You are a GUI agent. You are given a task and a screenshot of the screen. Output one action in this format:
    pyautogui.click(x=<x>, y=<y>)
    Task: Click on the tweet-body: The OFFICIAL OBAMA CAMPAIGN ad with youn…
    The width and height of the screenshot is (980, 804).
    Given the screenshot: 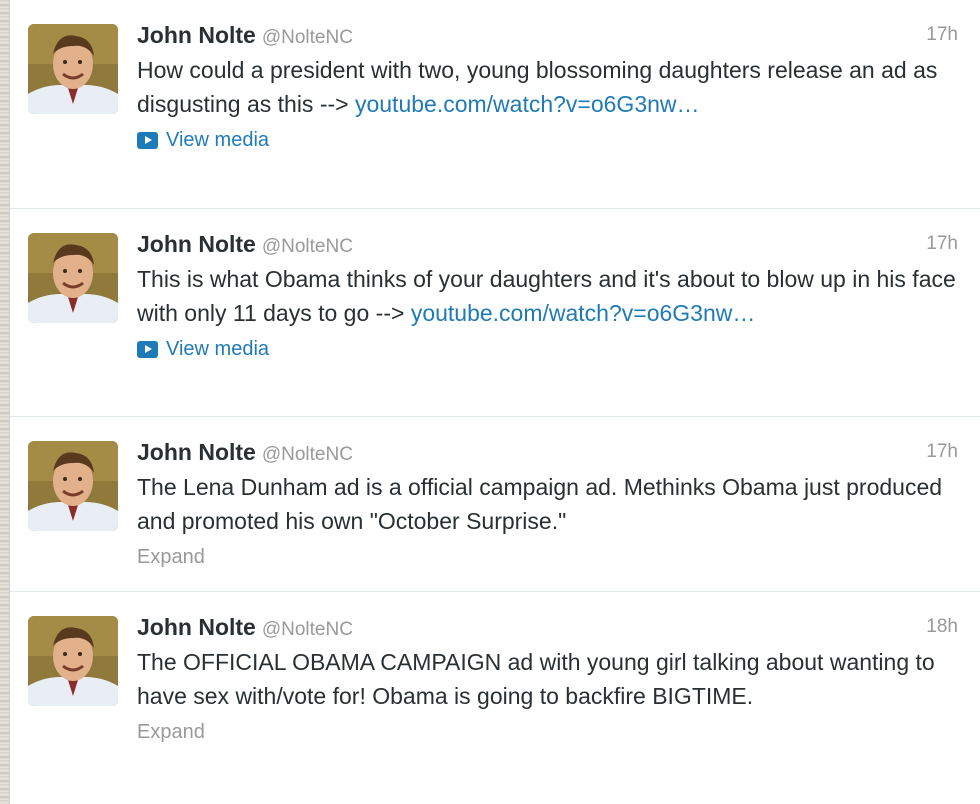 What is the action you would take?
    pyautogui.click(x=536, y=679)
    